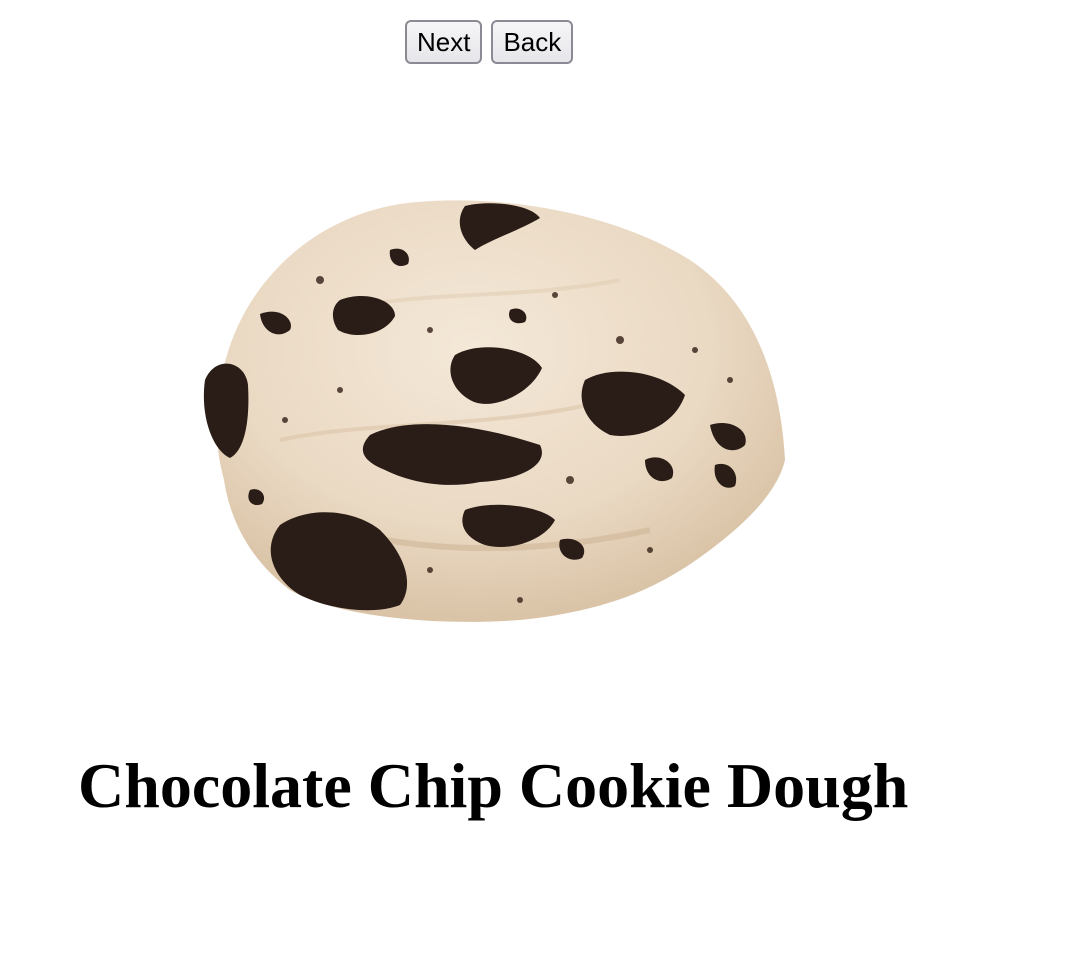 The image size is (1072, 972). I want to click on next-button: Next, so click(444, 42).